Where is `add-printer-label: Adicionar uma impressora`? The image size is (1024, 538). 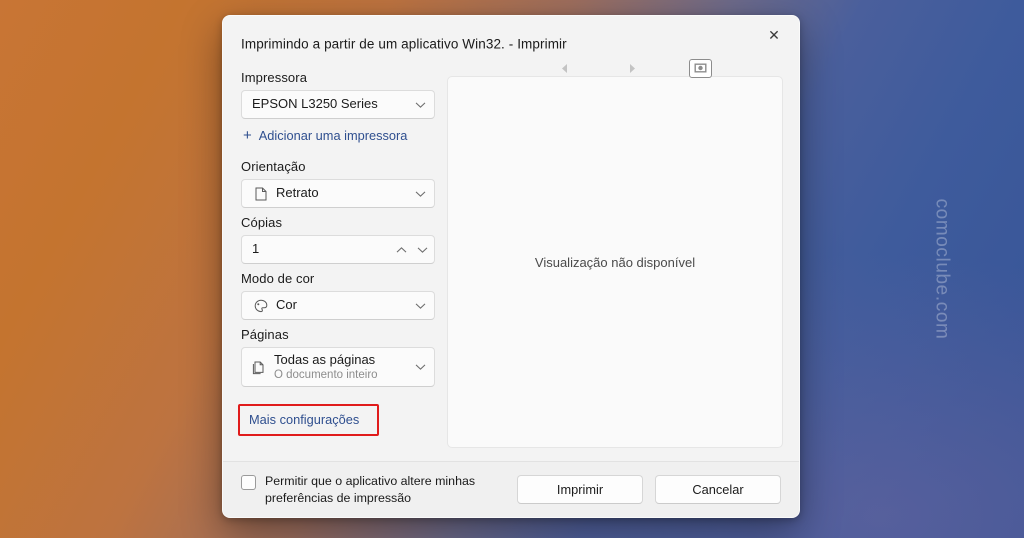
add-printer-label: Adicionar uma impressora is located at coordinates (333, 135).